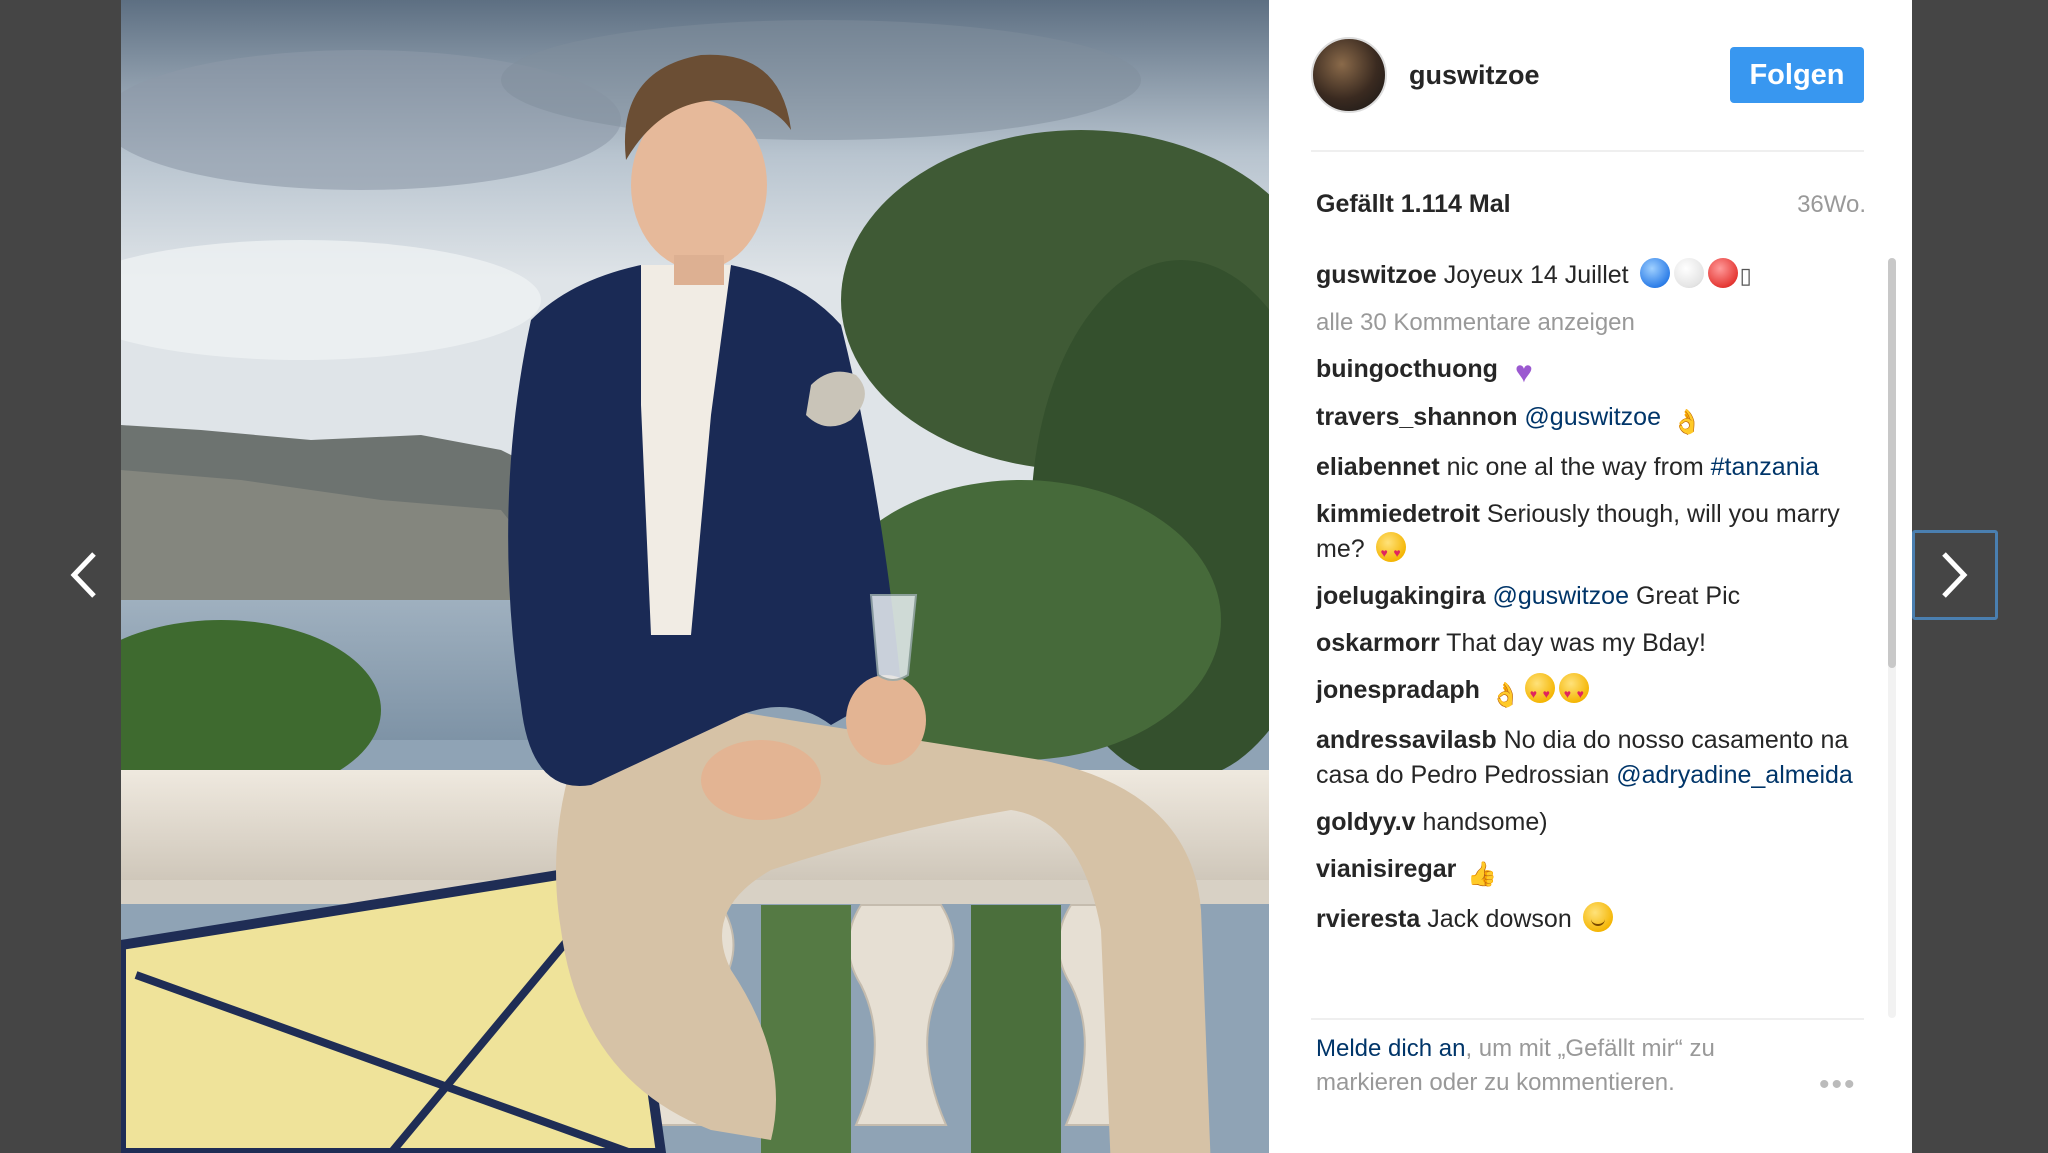 The height and width of the screenshot is (1153, 2048). Describe the element at coordinates (1688, 273) in the screenshot. I see `white-circle-icon` at that location.